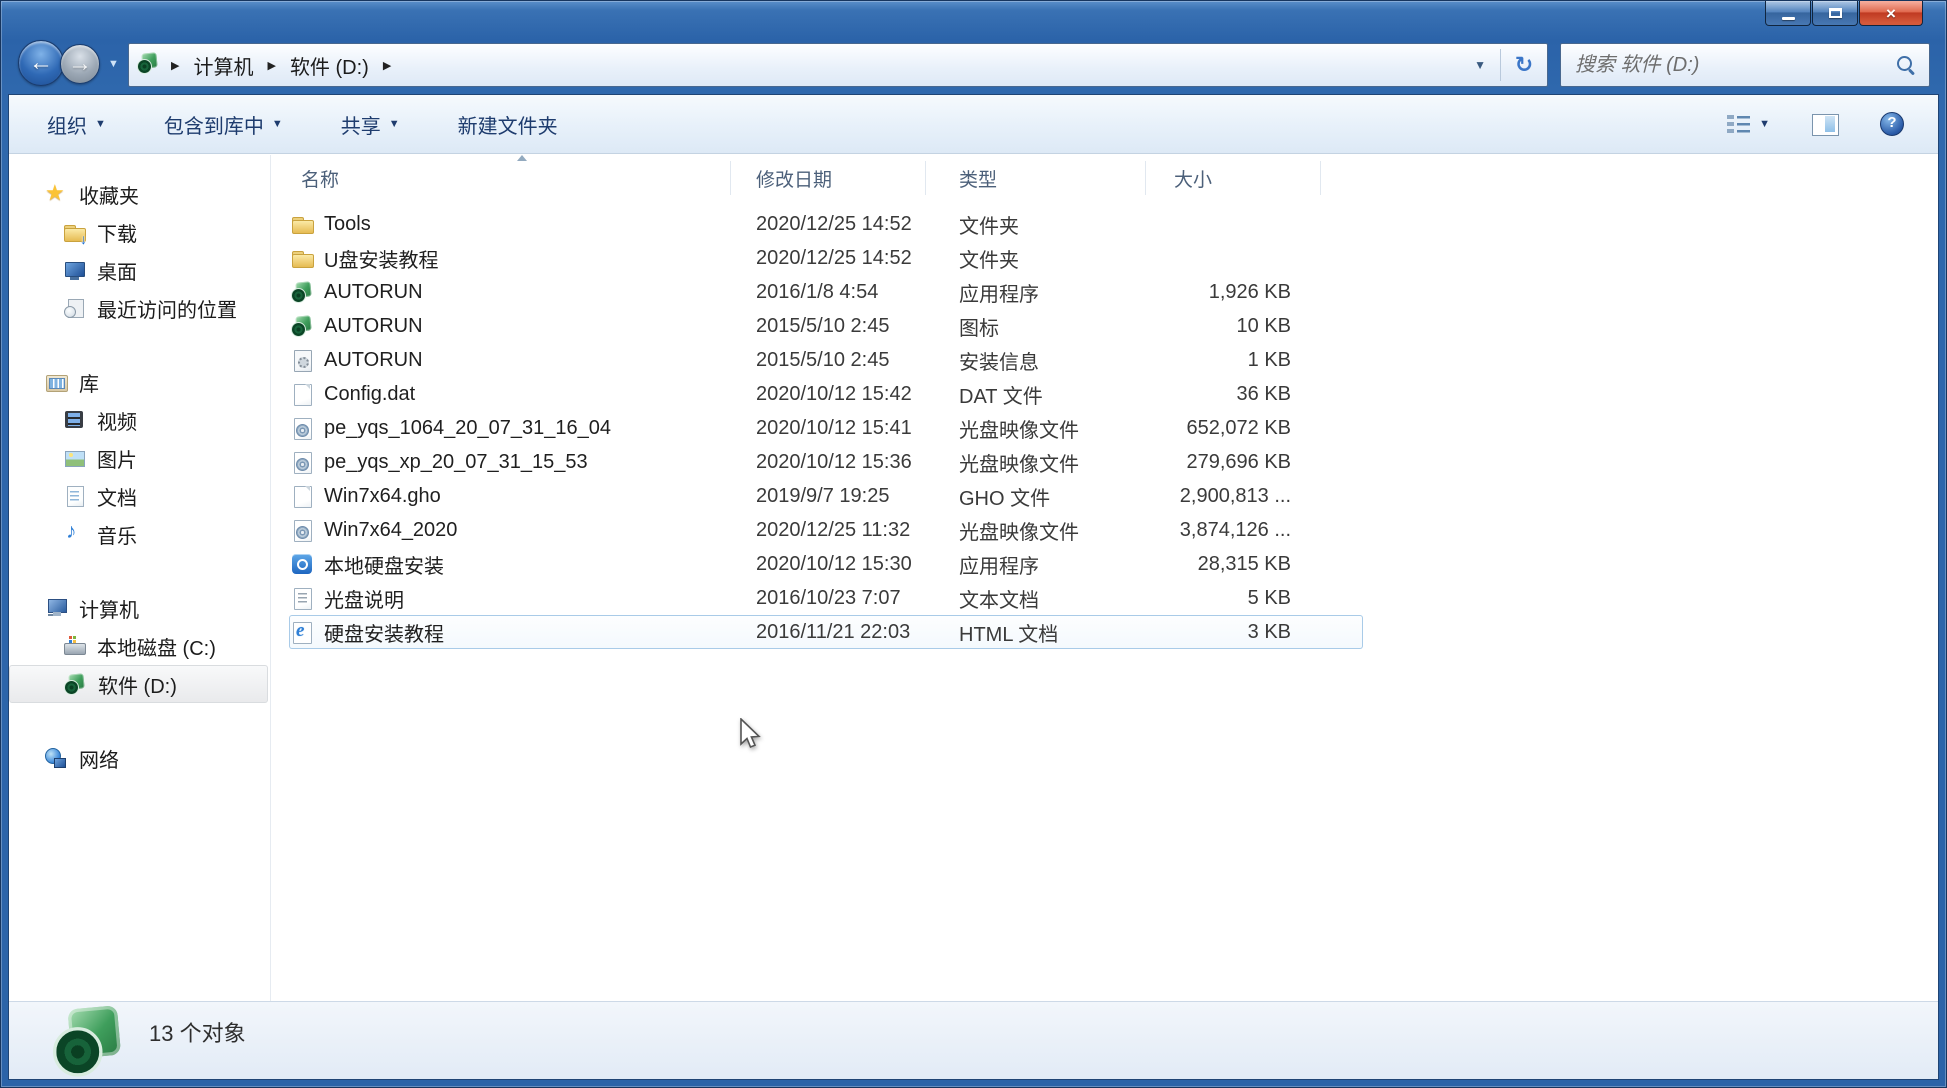 The width and height of the screenshot is (1947, 1088). What do you see at coordinates (826, 564) in the screenshot?
I see `table-row: 本地硬盘安装 2020/10/12 15:30 应用程序 28,315 KB` at bounding box center [826, 564].